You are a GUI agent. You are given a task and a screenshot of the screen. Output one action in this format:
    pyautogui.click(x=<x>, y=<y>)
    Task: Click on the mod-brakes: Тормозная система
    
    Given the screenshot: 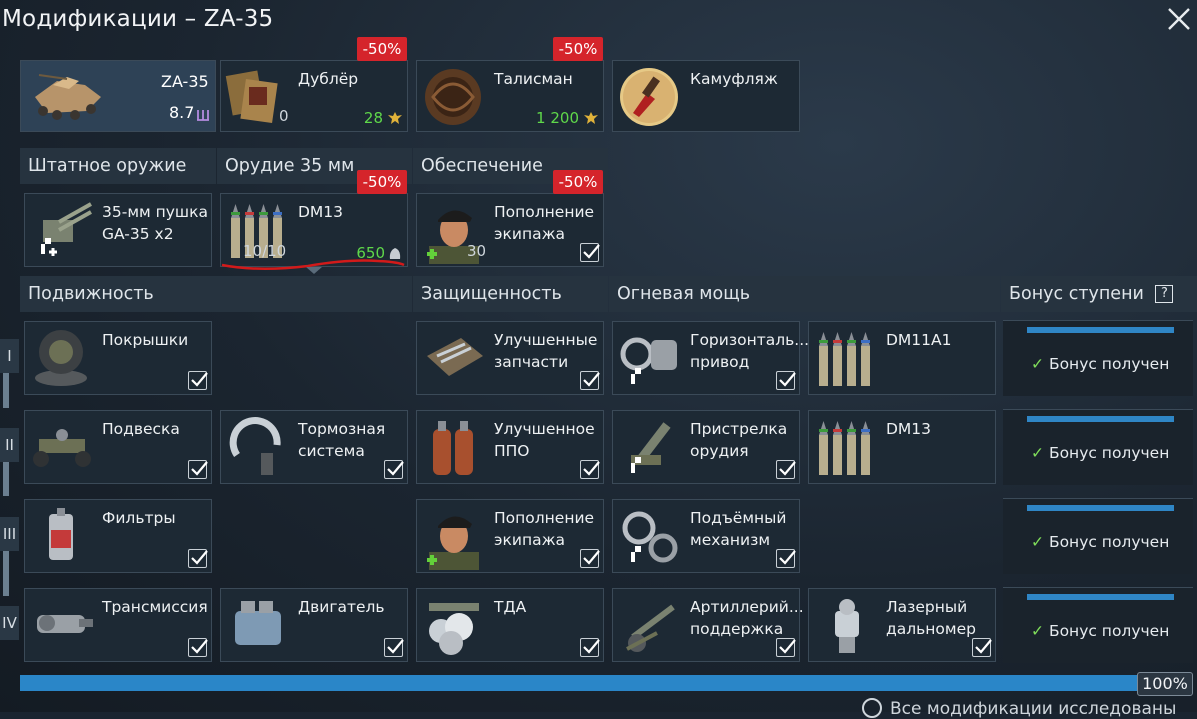 What is the action you would take?
    pyautogui.click(x=314, y=447)
    